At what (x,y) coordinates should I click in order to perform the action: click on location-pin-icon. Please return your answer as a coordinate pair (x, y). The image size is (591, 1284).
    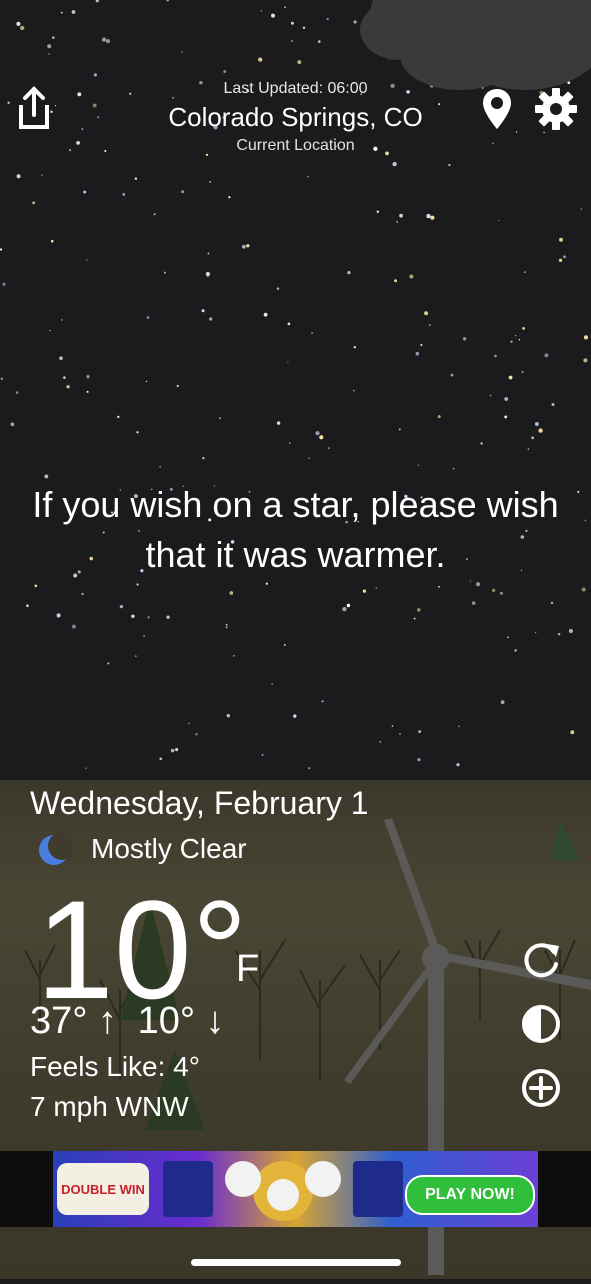
    Looking at the image, I should click on (497, 109).